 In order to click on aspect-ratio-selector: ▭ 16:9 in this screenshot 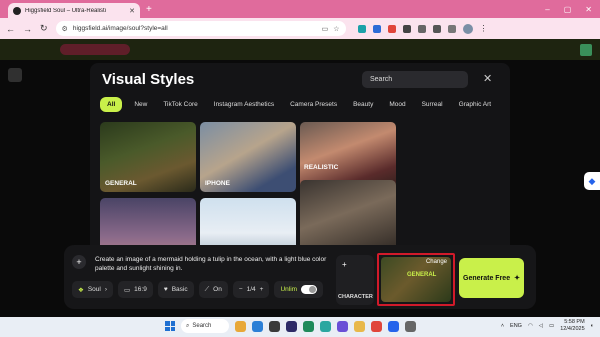, I will do `click(135, 289)`.